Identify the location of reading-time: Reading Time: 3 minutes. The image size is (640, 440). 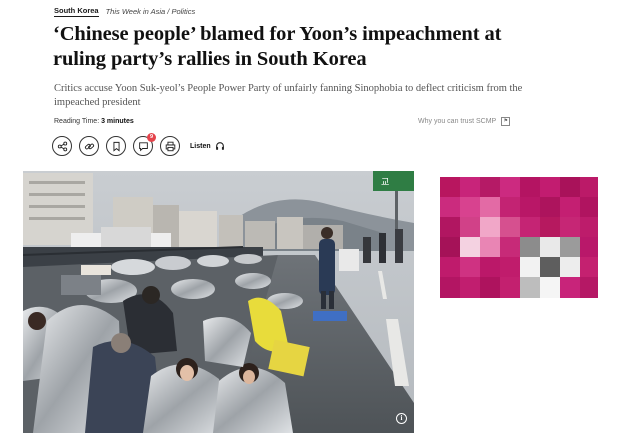
(94, 121).